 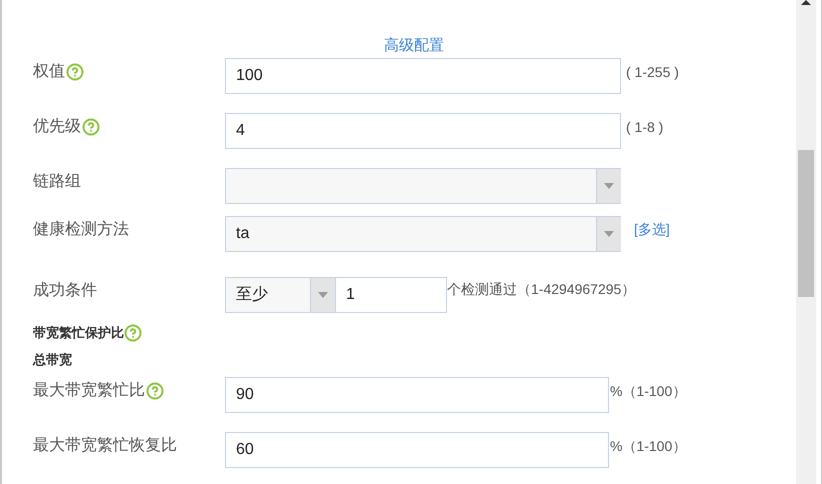 I want to click on scrollbar, so click(x=806, y=242).